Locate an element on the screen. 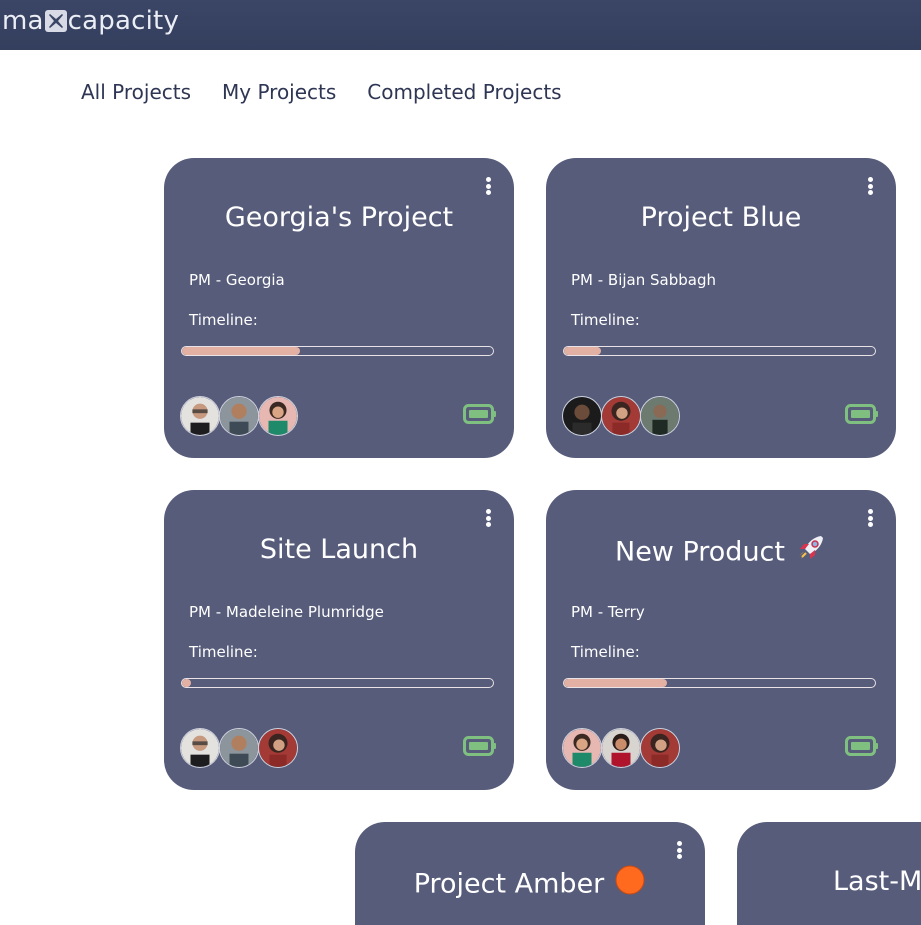  project-card: Georgia's Project PM - Georgia Timeline: is located at coordinates (339, 308).